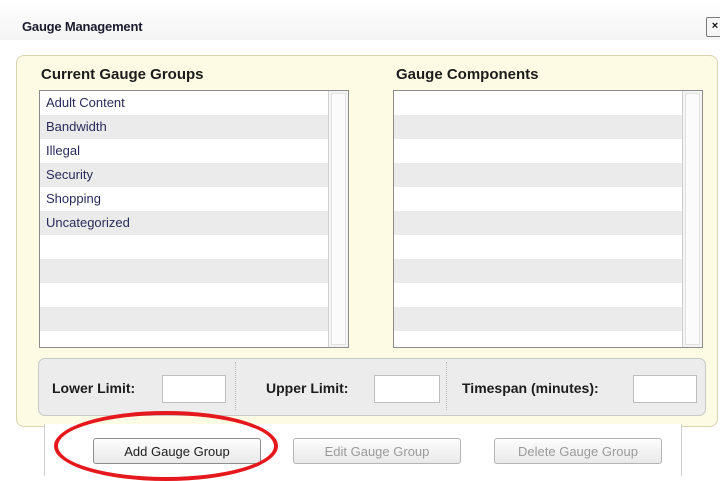 This screenshot has height=481, width=720. I want to click on list-item: Illegal, so click(184, 151).